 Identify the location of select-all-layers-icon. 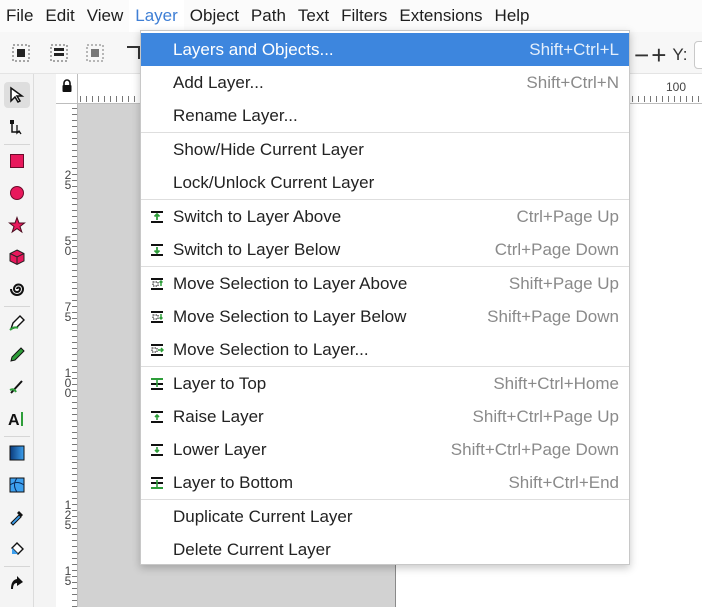
(59, 53).